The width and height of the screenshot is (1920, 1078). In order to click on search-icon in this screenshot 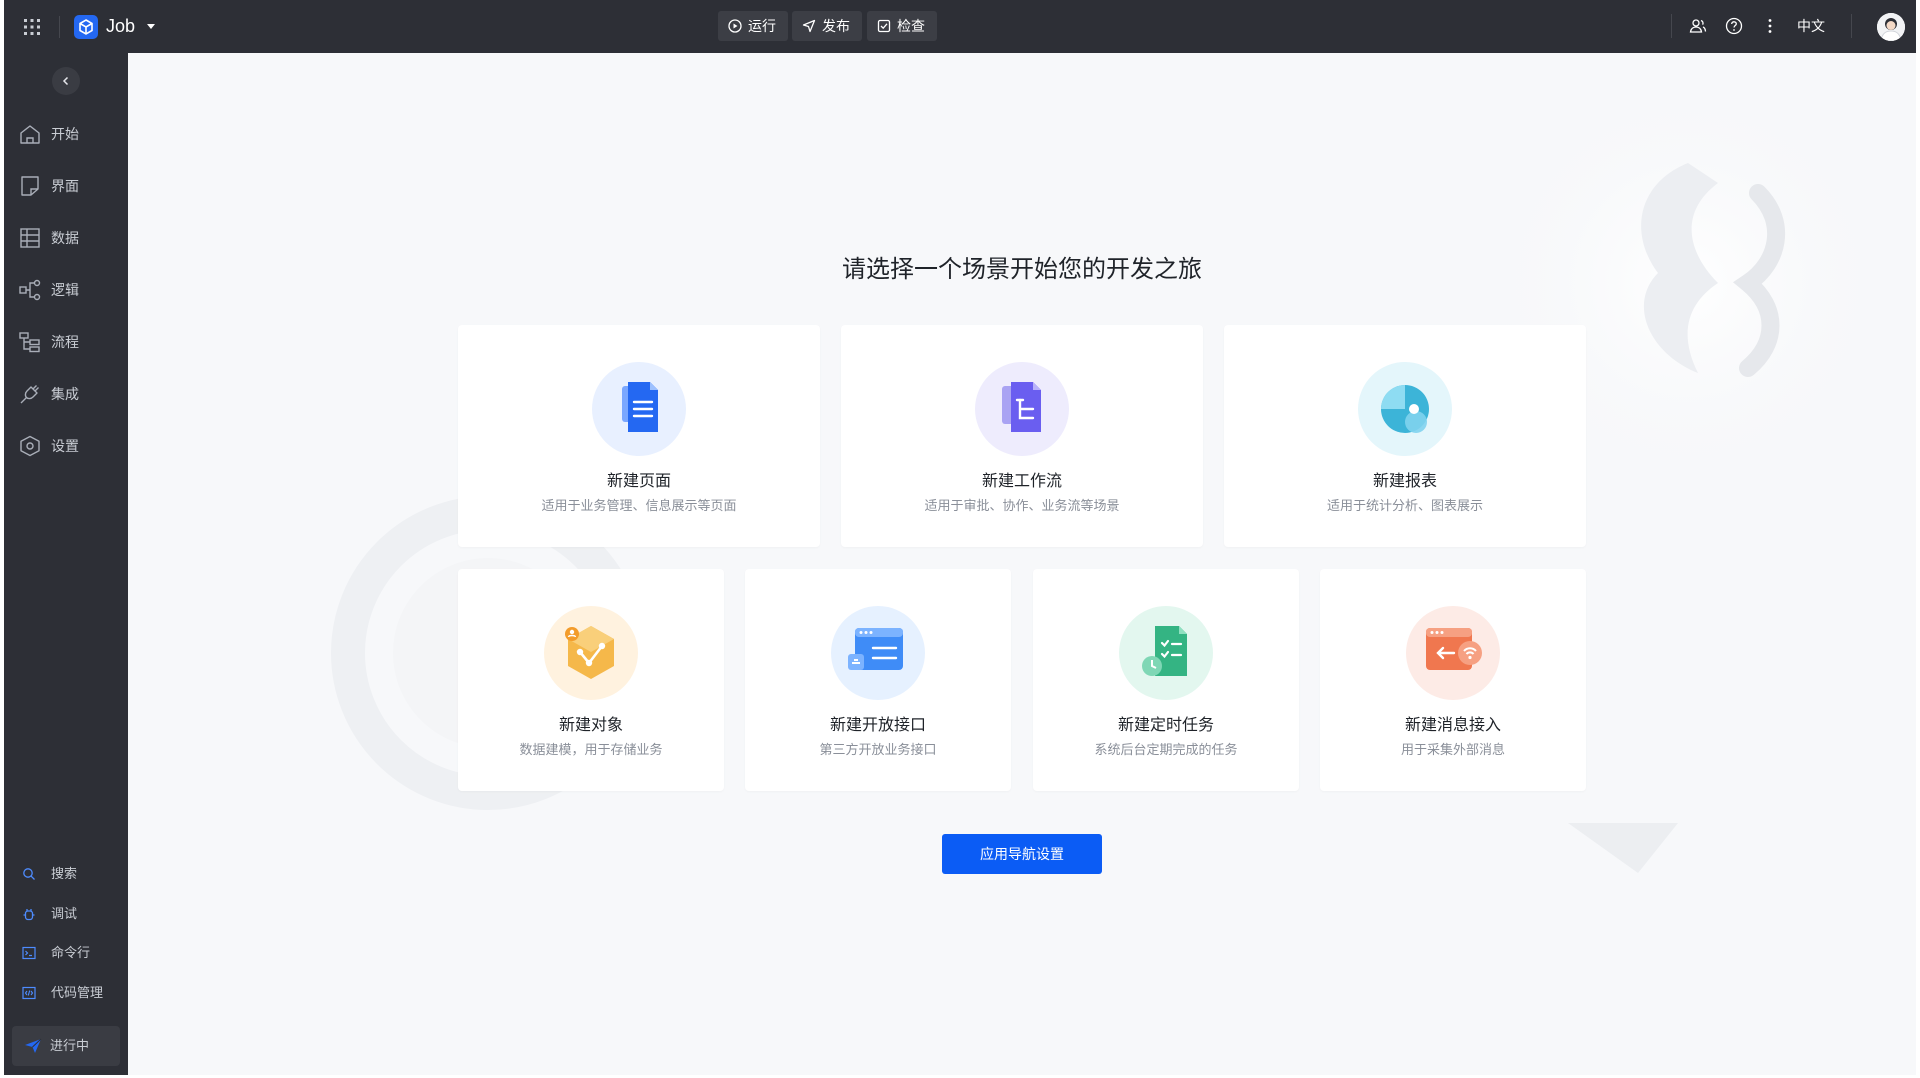, I will do `click(29, 874)`.